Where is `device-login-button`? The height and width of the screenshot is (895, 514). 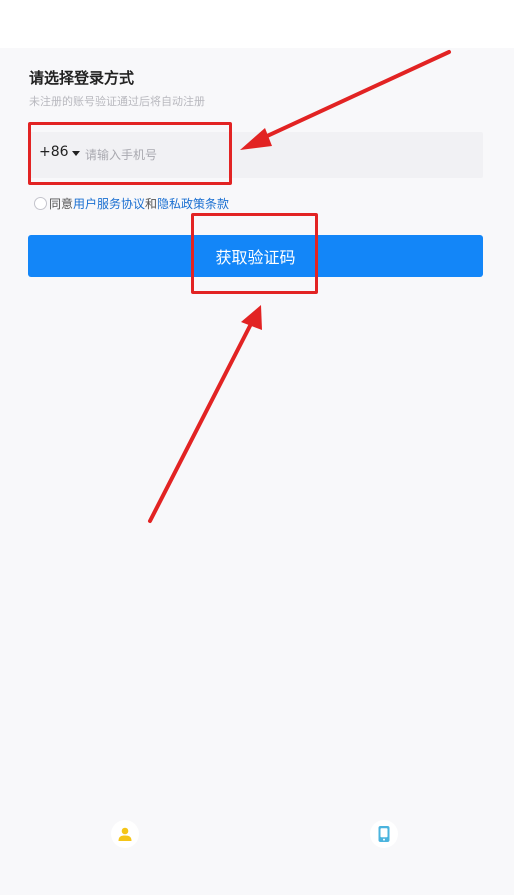 device-login-button is located at coordinates (384, 834).